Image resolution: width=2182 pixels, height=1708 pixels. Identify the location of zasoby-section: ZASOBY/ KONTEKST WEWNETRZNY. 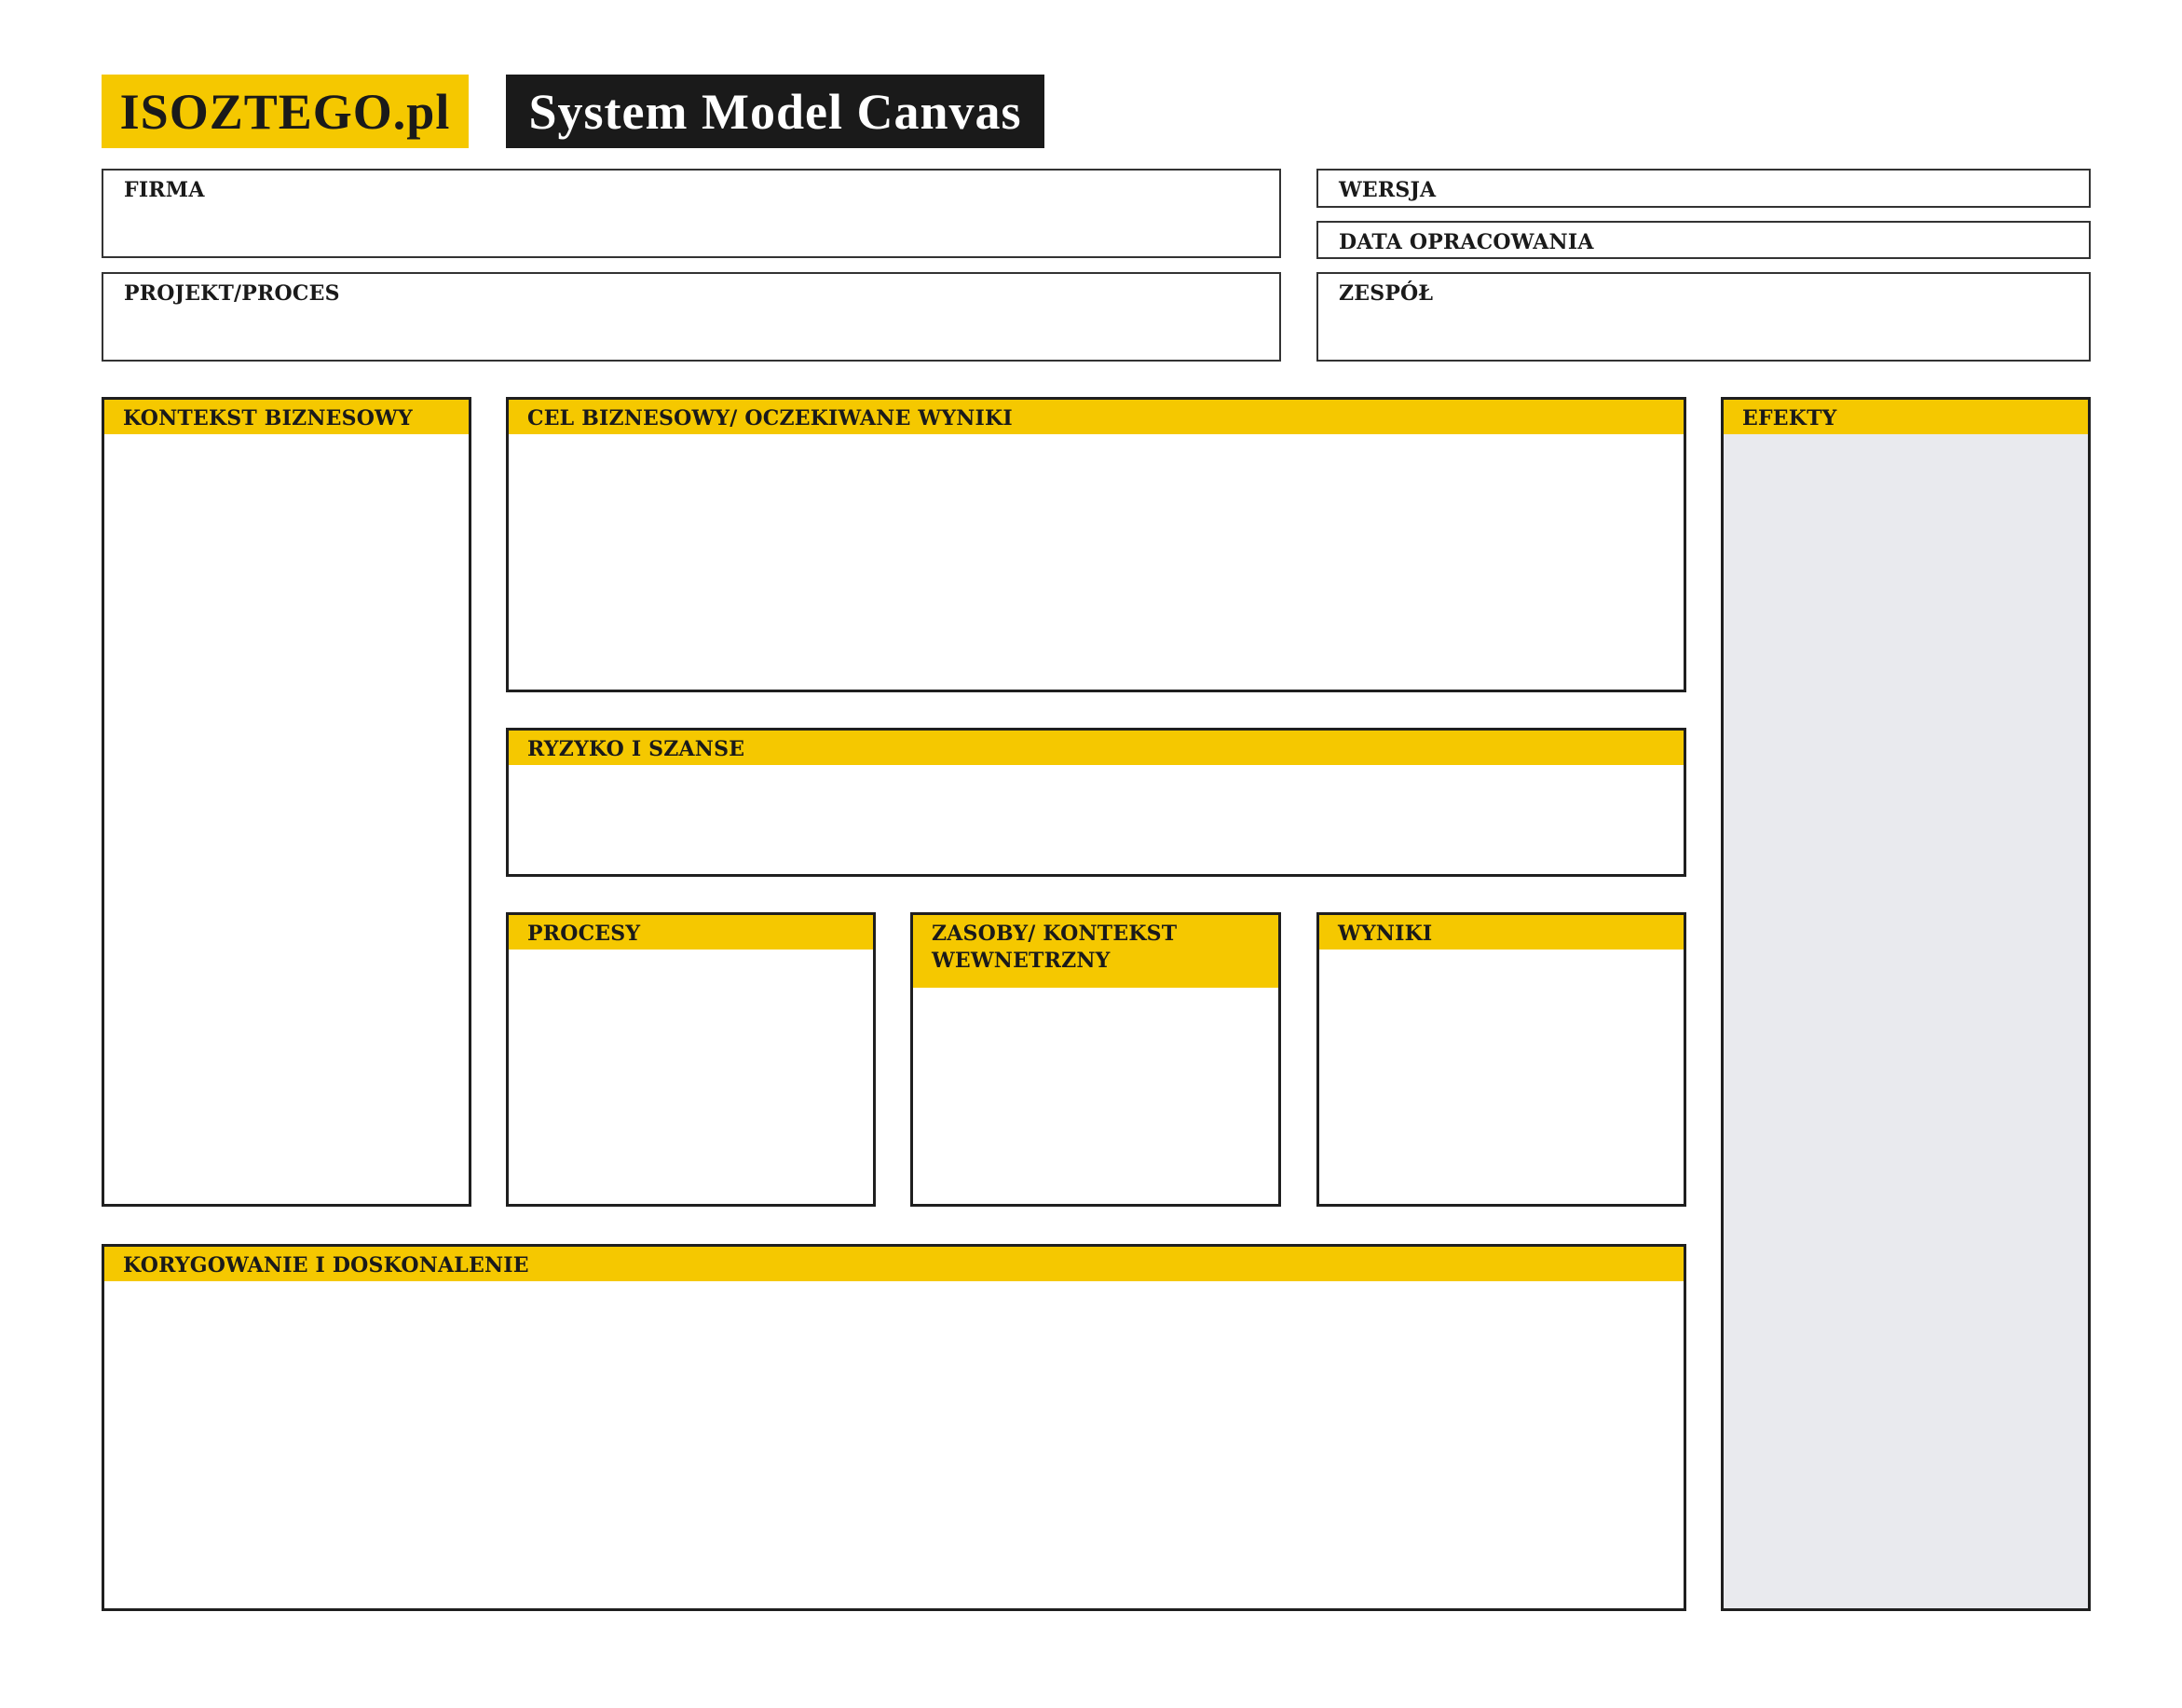
(1095, 1059).